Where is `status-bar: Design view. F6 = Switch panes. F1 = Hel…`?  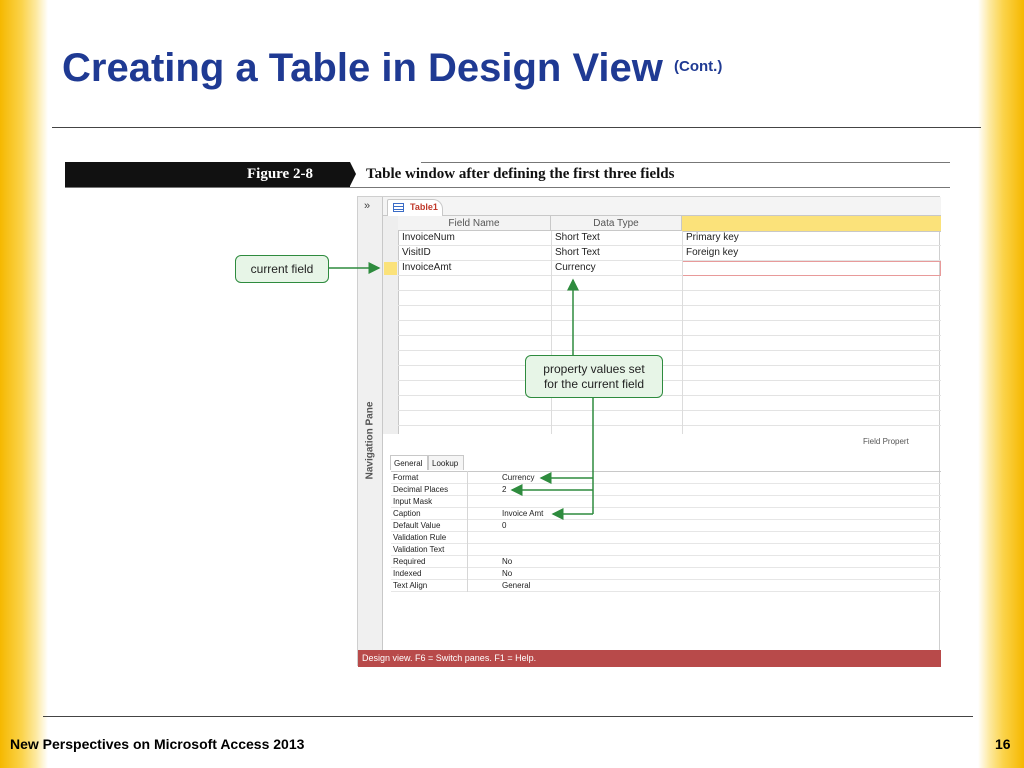 status-bar: Design view. F6 = Switch panes. F1 = Hel… is located at coordinates (649, 658).